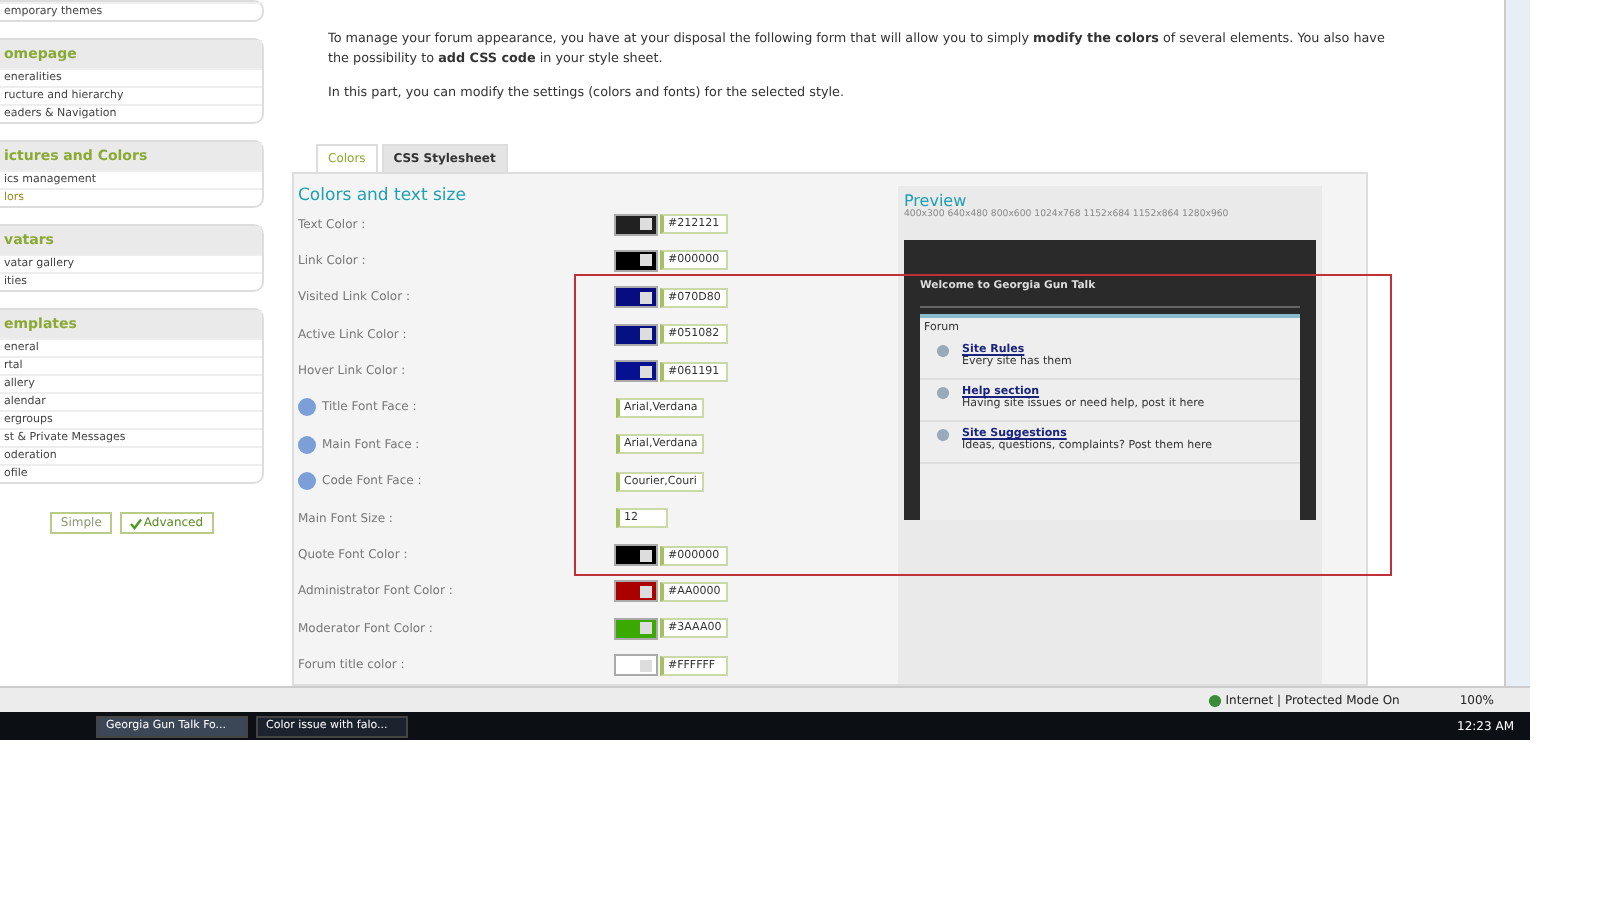 This screenshot has height=900, width=1600. Describe the element at coordinates (1214, 700) in the screenshot. I see `globe-icon` at that location.